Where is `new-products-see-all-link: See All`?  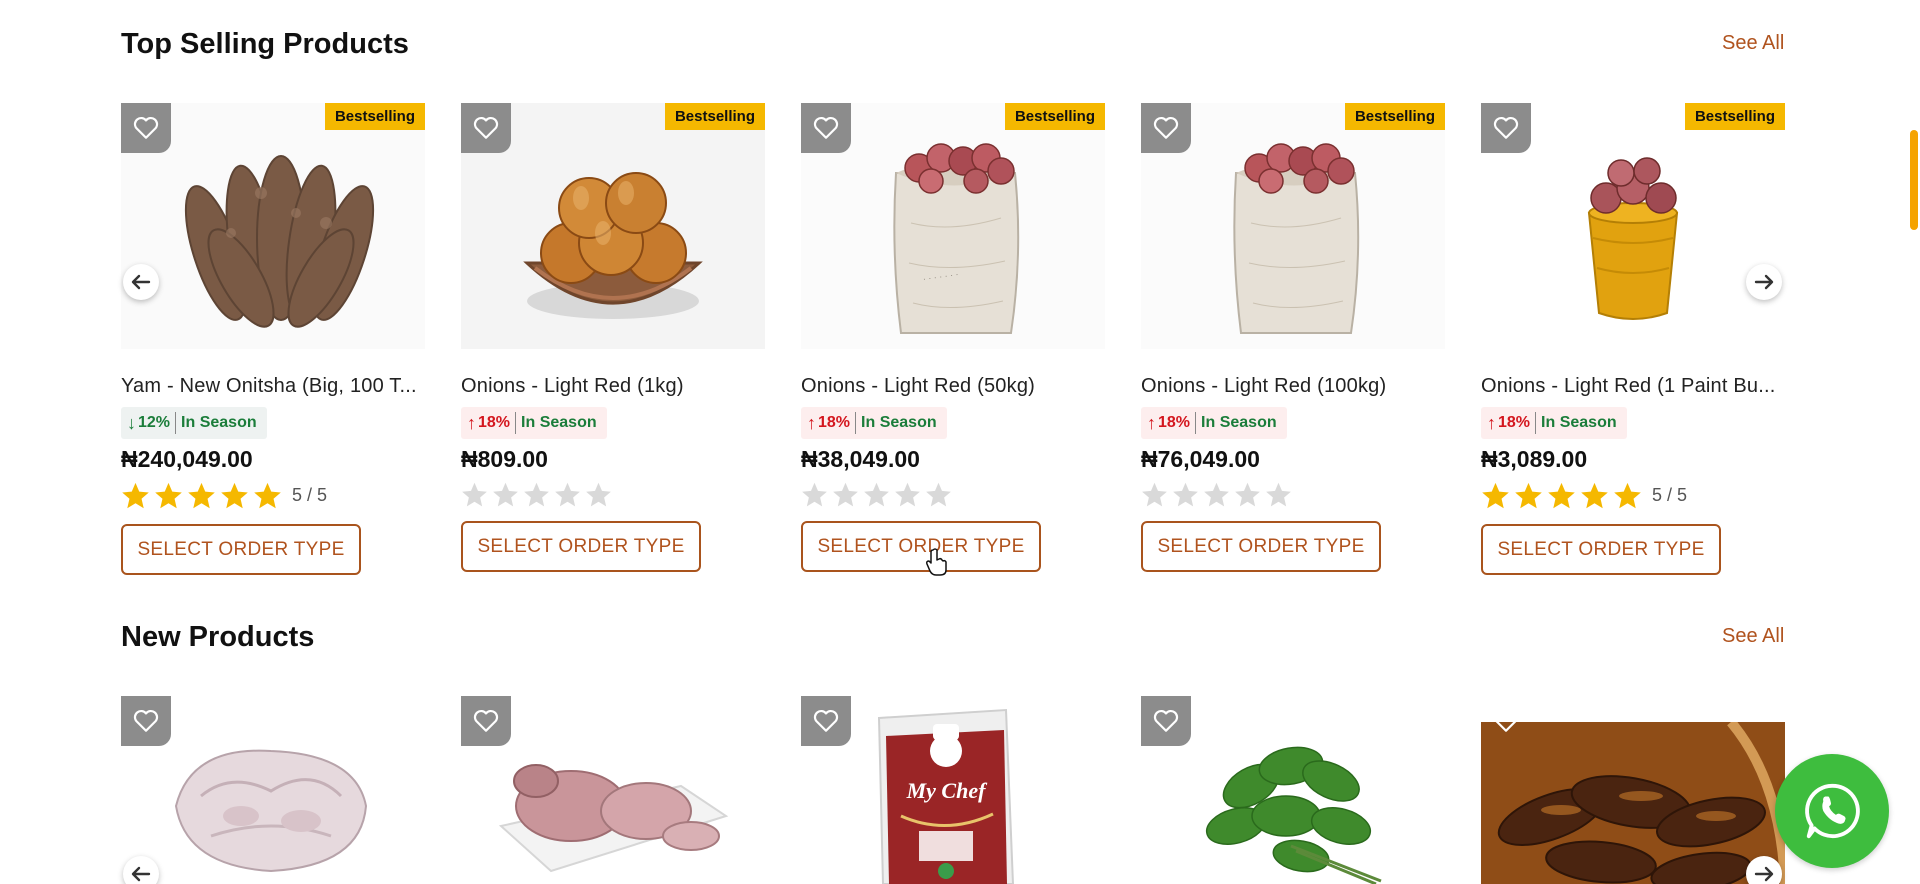 new-products-see-all-link: See All is located at coordinates (1753, 636).